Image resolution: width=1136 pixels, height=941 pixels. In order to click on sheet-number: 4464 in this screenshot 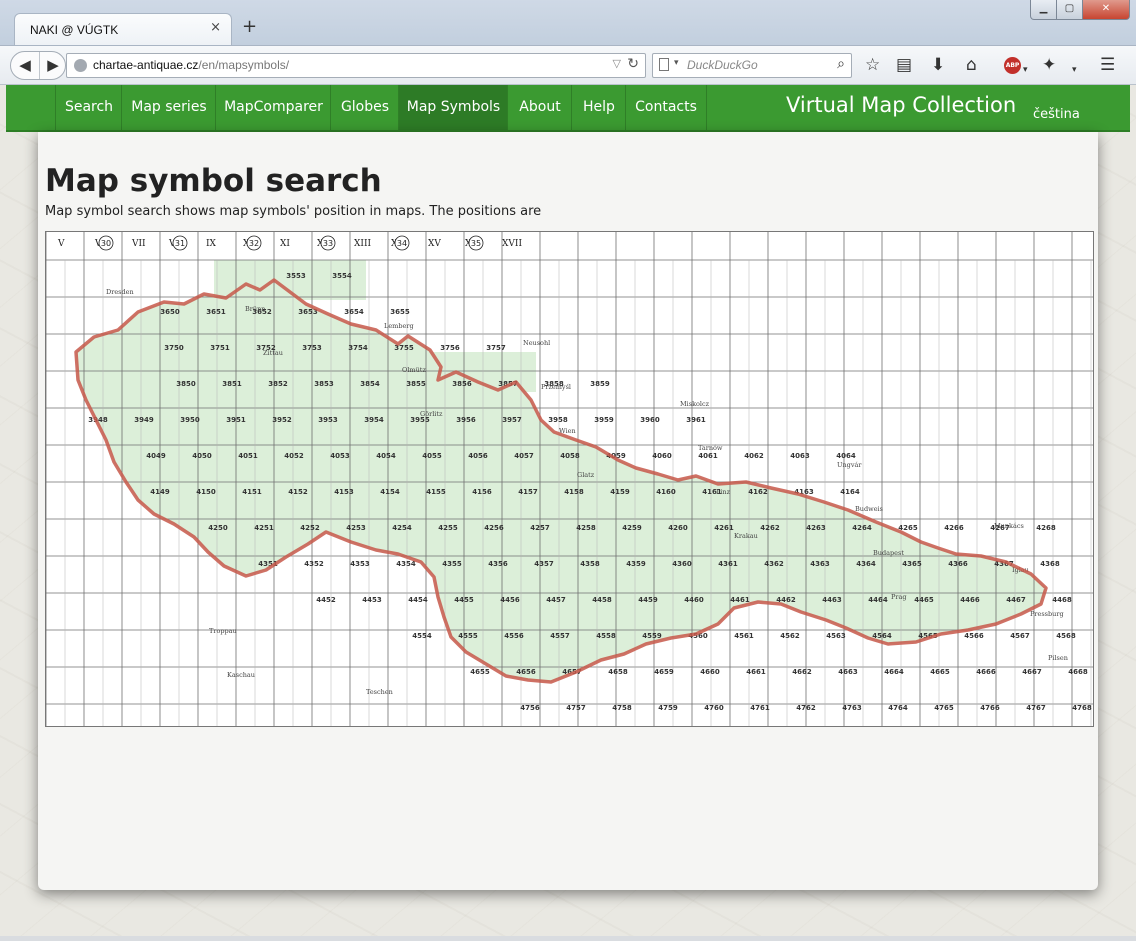, I will do `click(878, 600)`.